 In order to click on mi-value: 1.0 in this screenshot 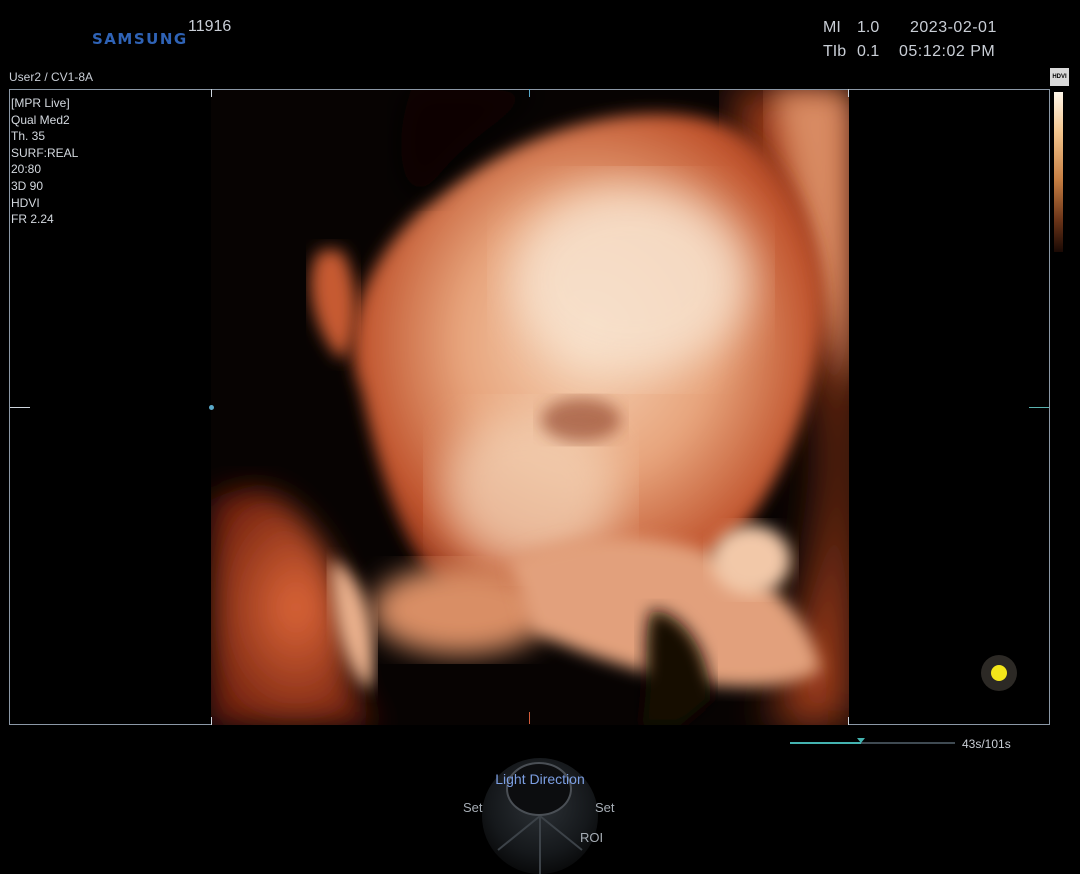, I will do `click(868, 27)`.